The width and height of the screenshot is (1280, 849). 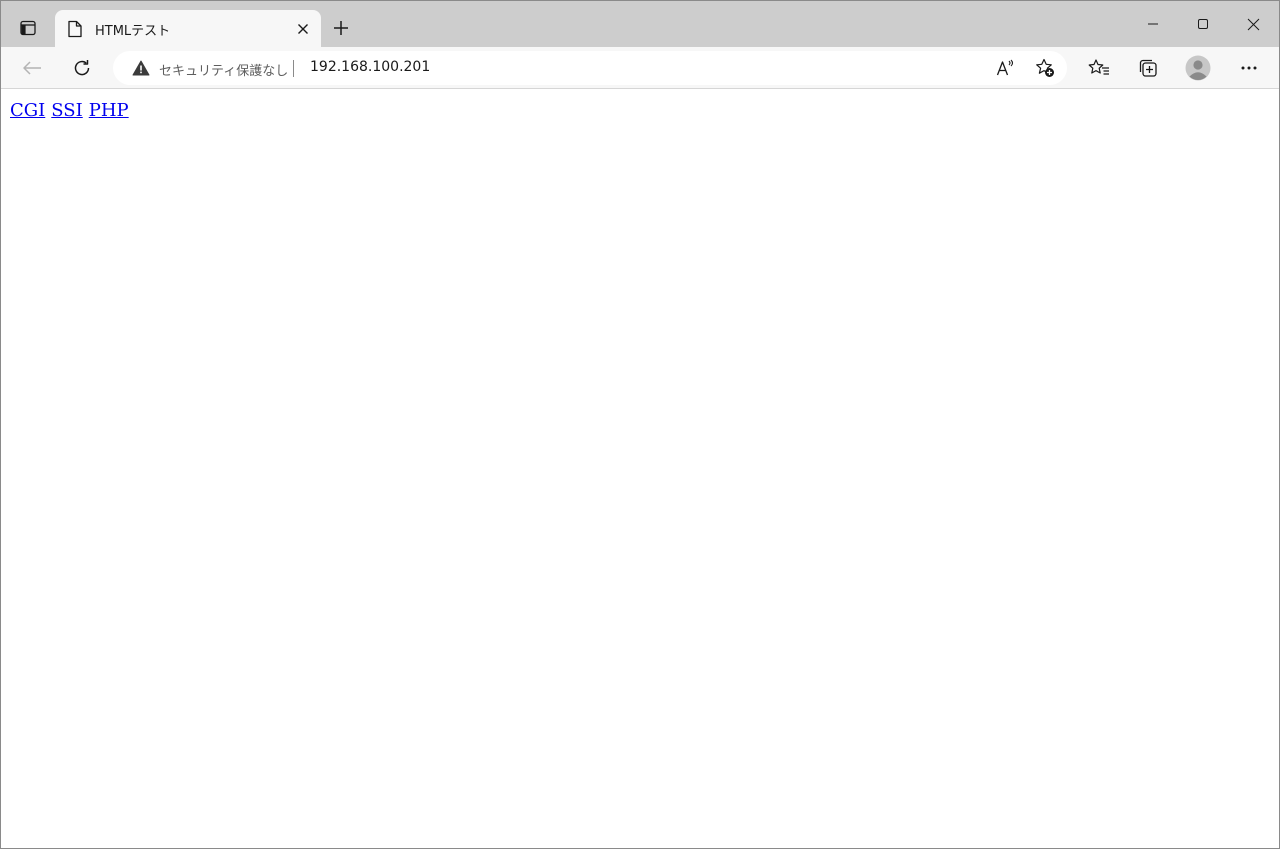 I want to click on plus-icon, so click(x=341, y=28).